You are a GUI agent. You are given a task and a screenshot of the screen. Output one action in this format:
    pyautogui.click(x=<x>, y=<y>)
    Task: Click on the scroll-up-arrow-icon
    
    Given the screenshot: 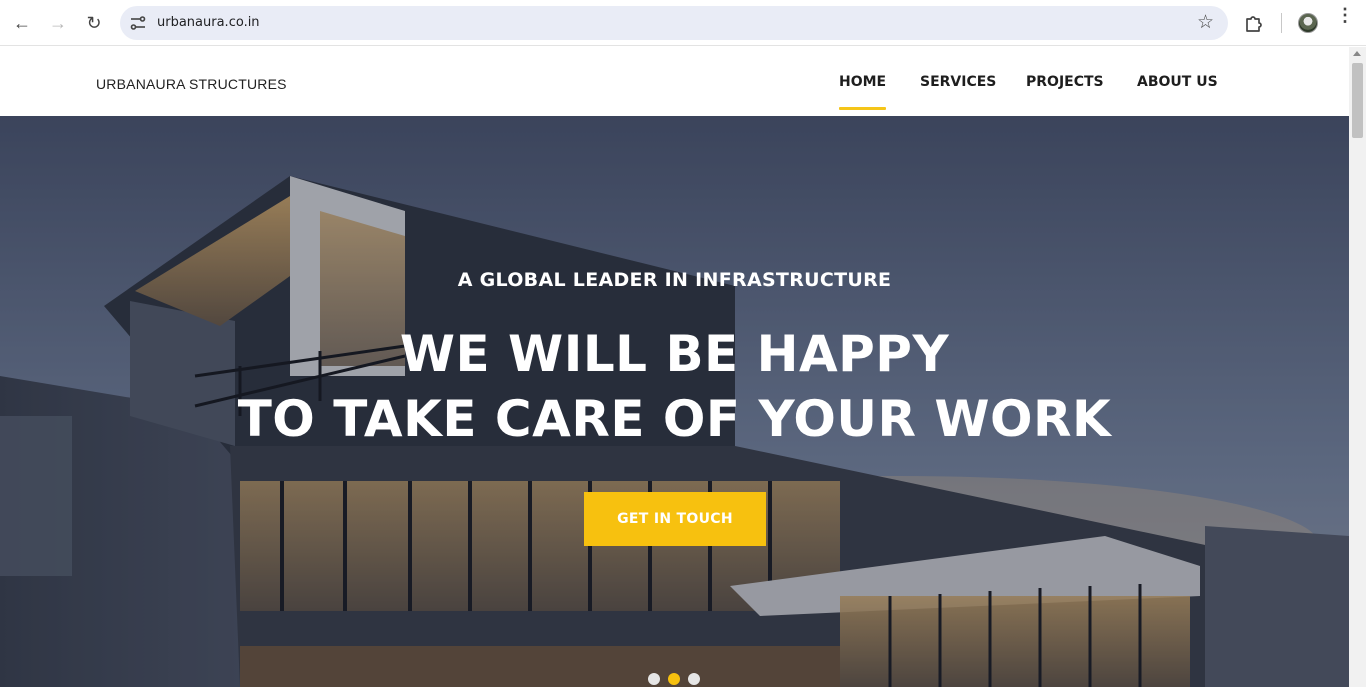 What is the action you would take?
    pyautogui.click(x=1357, y=53)
    